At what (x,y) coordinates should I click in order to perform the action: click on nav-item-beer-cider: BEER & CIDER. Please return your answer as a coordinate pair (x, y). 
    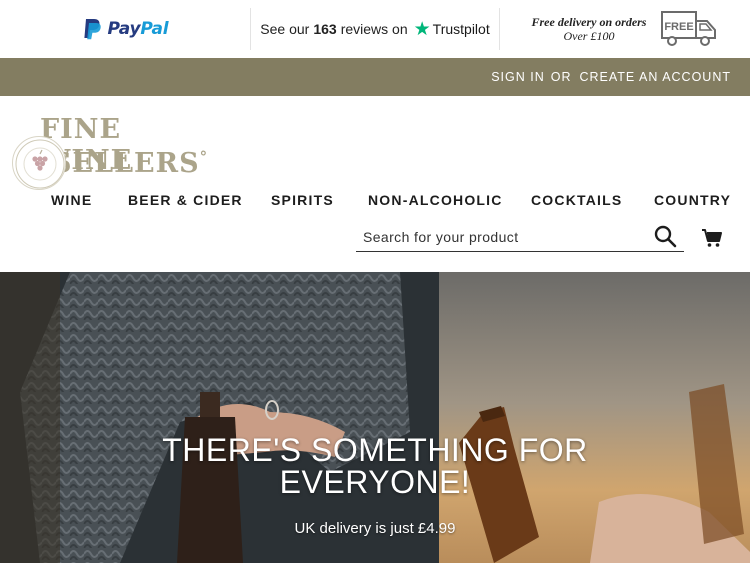
    Looking at the image, I should click on (185, 200).